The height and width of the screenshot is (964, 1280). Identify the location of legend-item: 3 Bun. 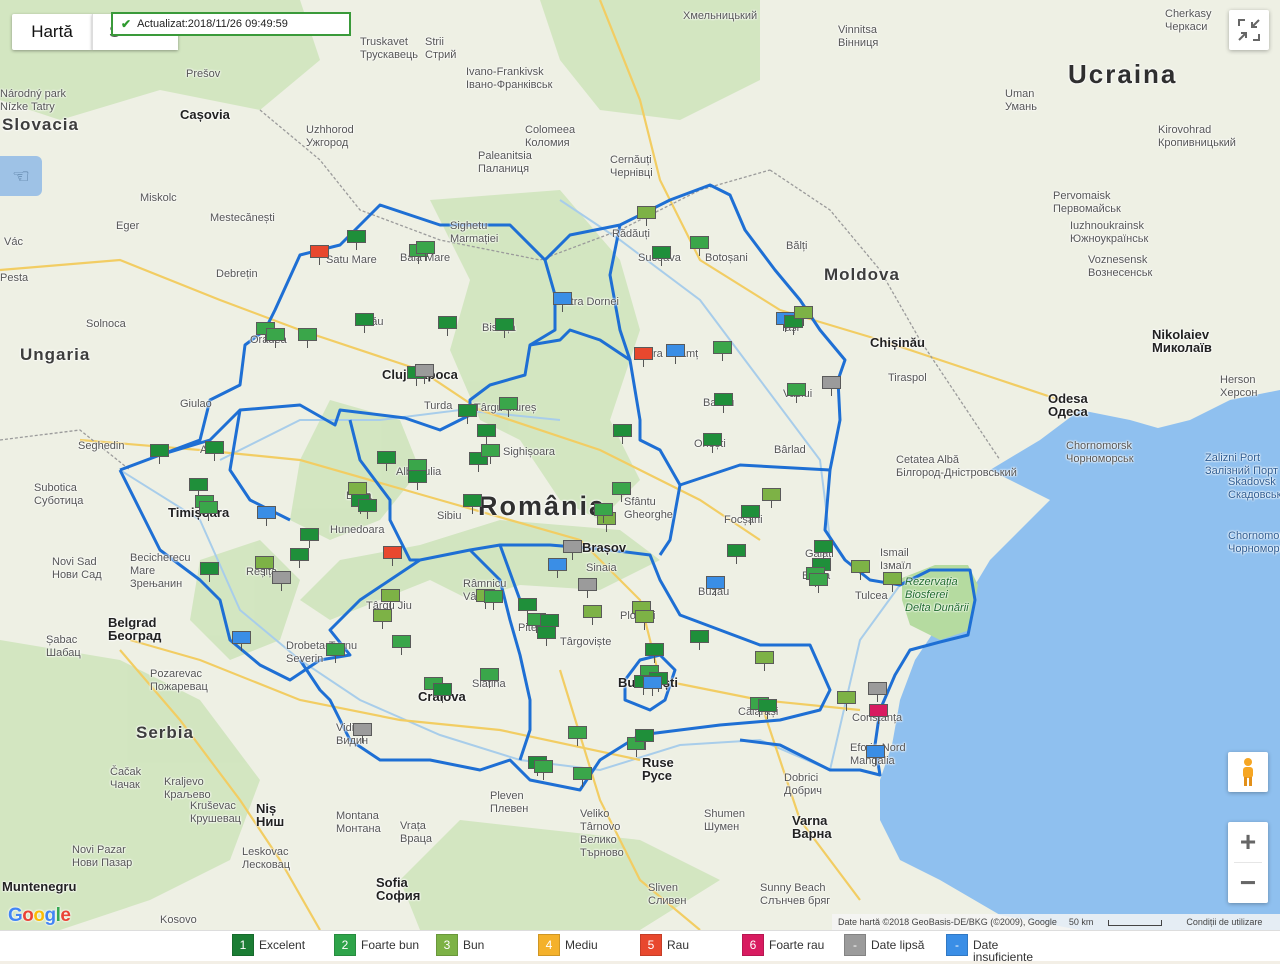
(485, 945).